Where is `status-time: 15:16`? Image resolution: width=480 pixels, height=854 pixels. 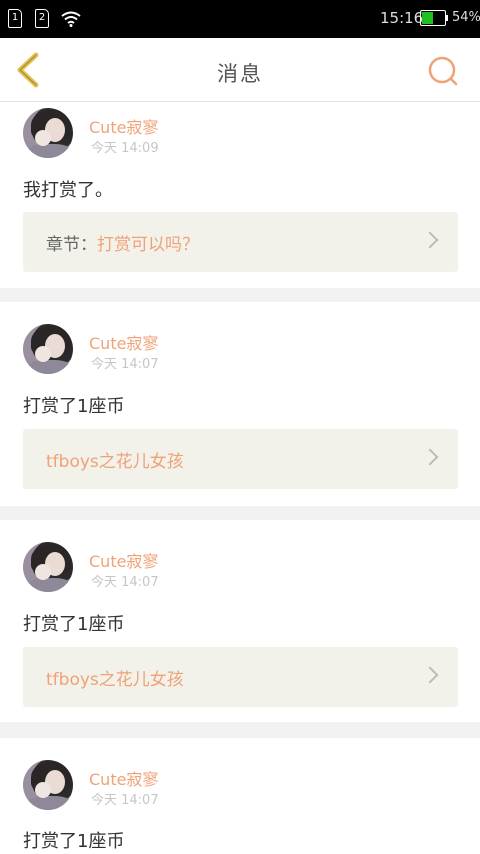
status-time: 15:16 is located at coordinates (402, 18).